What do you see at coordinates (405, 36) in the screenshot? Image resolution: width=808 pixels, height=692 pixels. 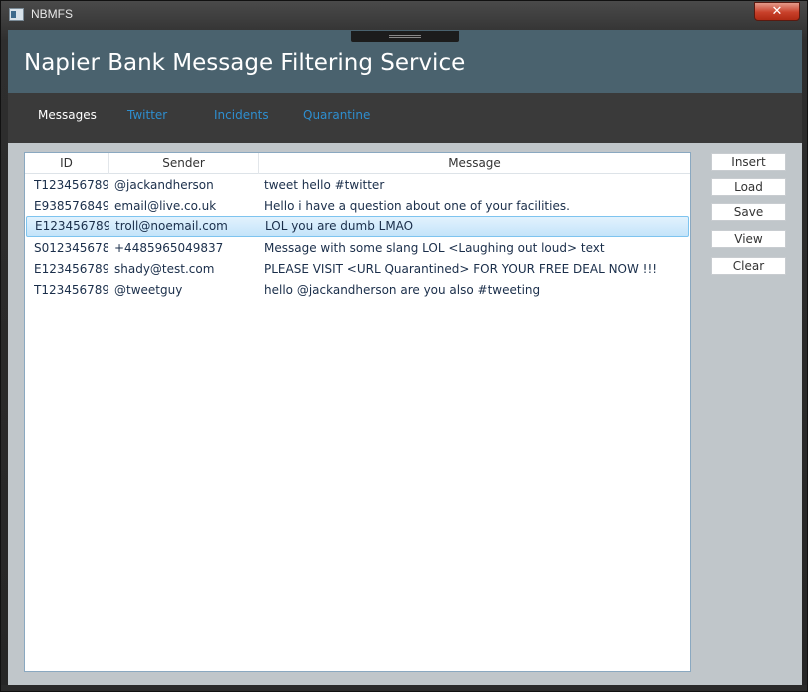 I see `header-grip-handle` at bounding box center [405, 36].